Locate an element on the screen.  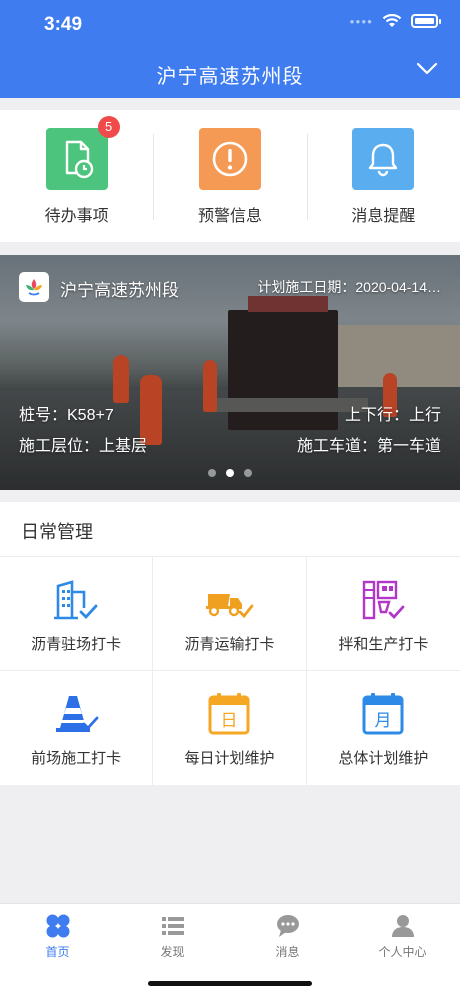
carousel-indicator is located at coordinates (230, 473).